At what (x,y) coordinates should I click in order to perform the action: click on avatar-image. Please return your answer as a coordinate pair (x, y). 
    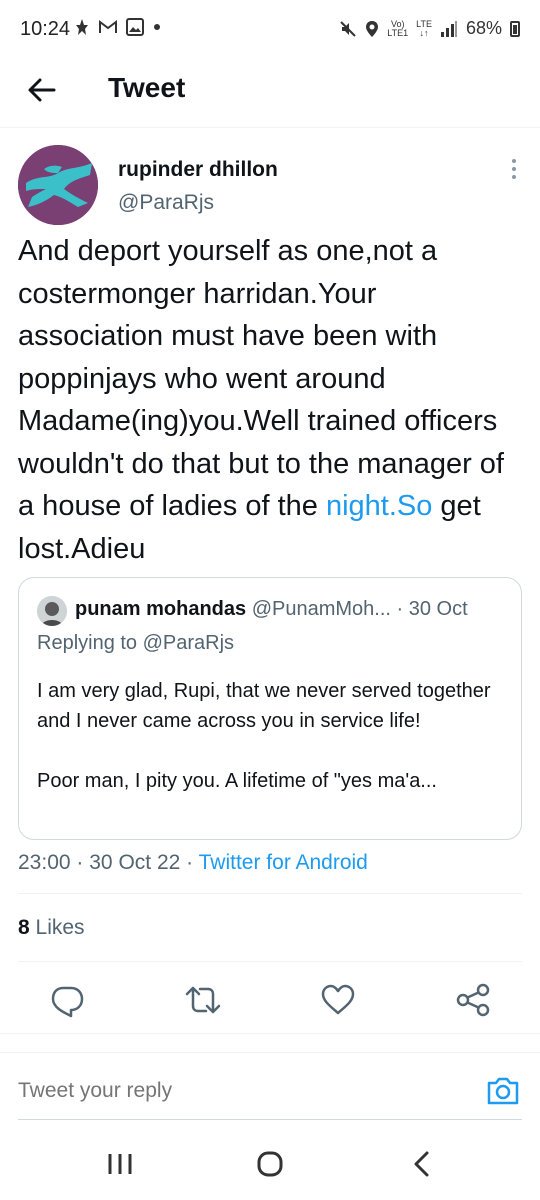
    Looking at the image, I should click on (58, 185).